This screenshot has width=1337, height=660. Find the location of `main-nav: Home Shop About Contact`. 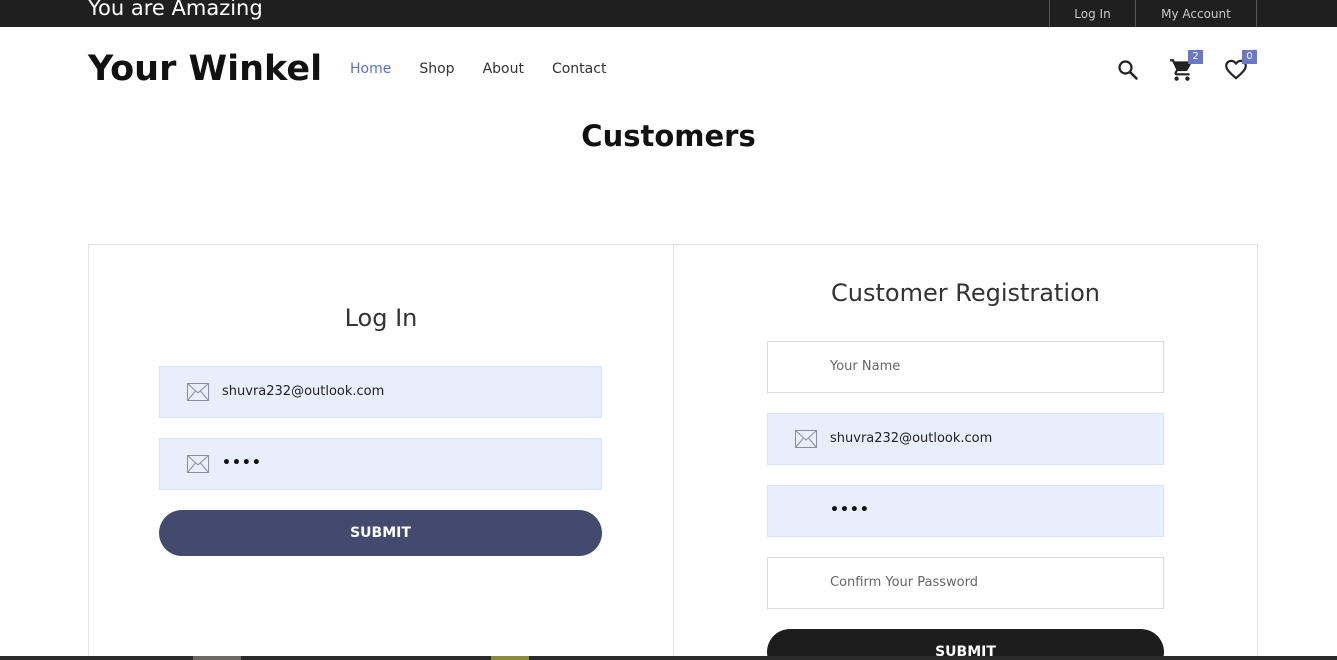

main-nav: Home Shop About Contact is located at coordinates (492, 69).